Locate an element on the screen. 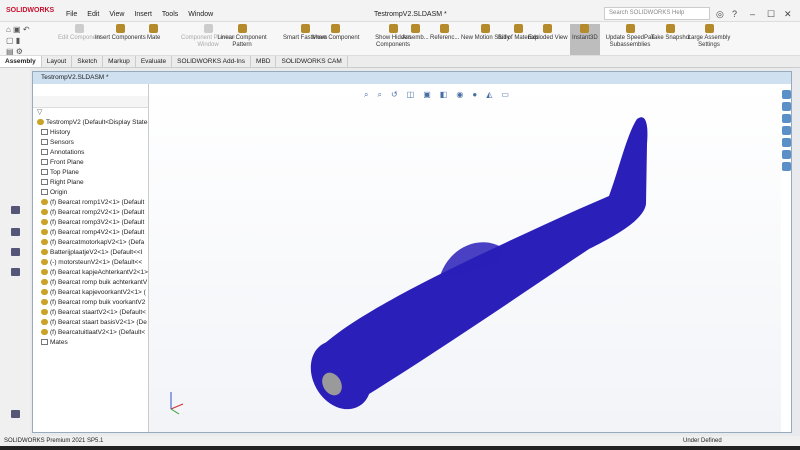  tree-item: Right Plane is located at coordinates (90, 183).